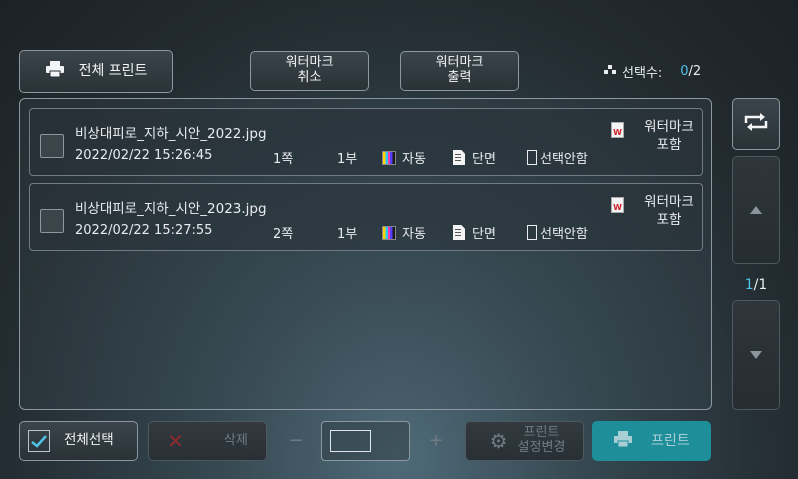 Image resolution: width=798 pixels, height=479 pixels. I want to click on file-pages: 1쪽, so click(283, 159).